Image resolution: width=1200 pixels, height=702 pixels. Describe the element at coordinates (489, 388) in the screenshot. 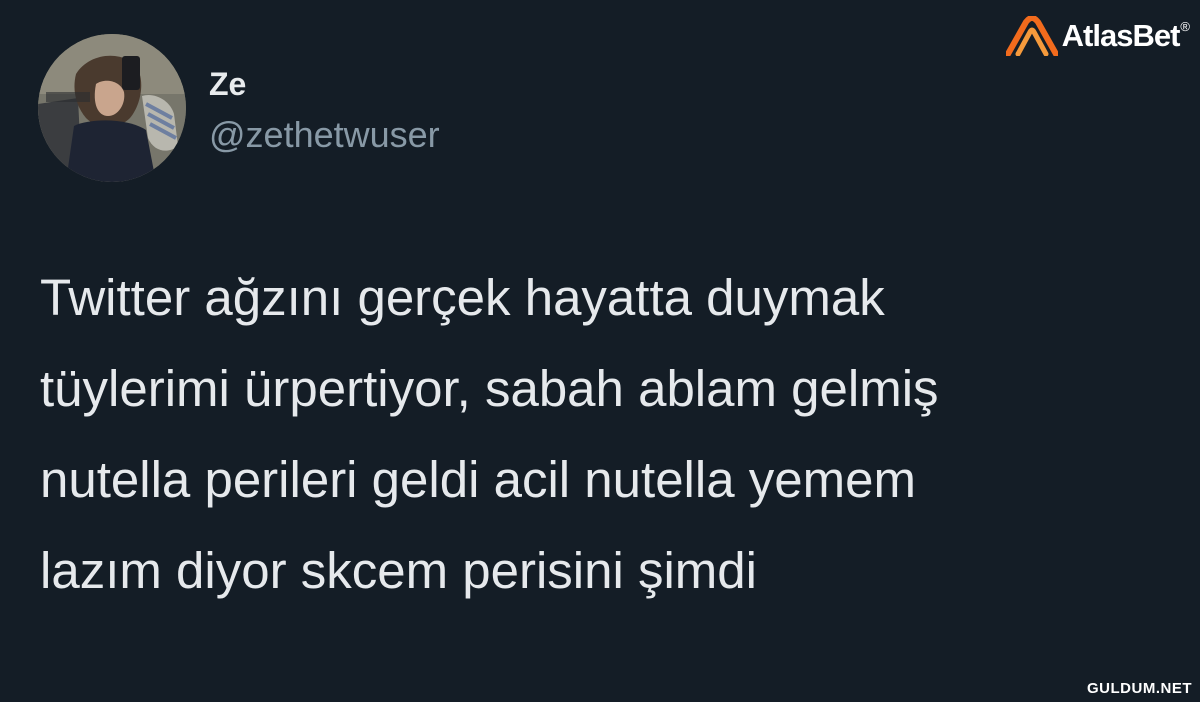

I see `tweet-text-line: tüylerimi ürpertiyor, sabah ablam gelmiş` at that location.